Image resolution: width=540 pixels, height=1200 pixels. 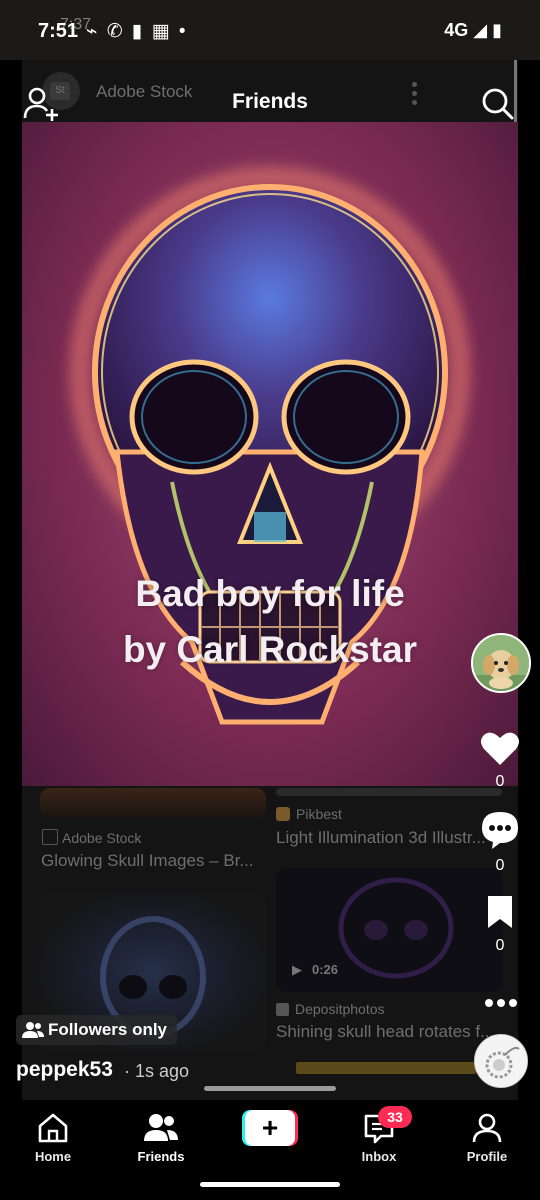 I want to click on comment-count: 0, so click(x=500, y=865).